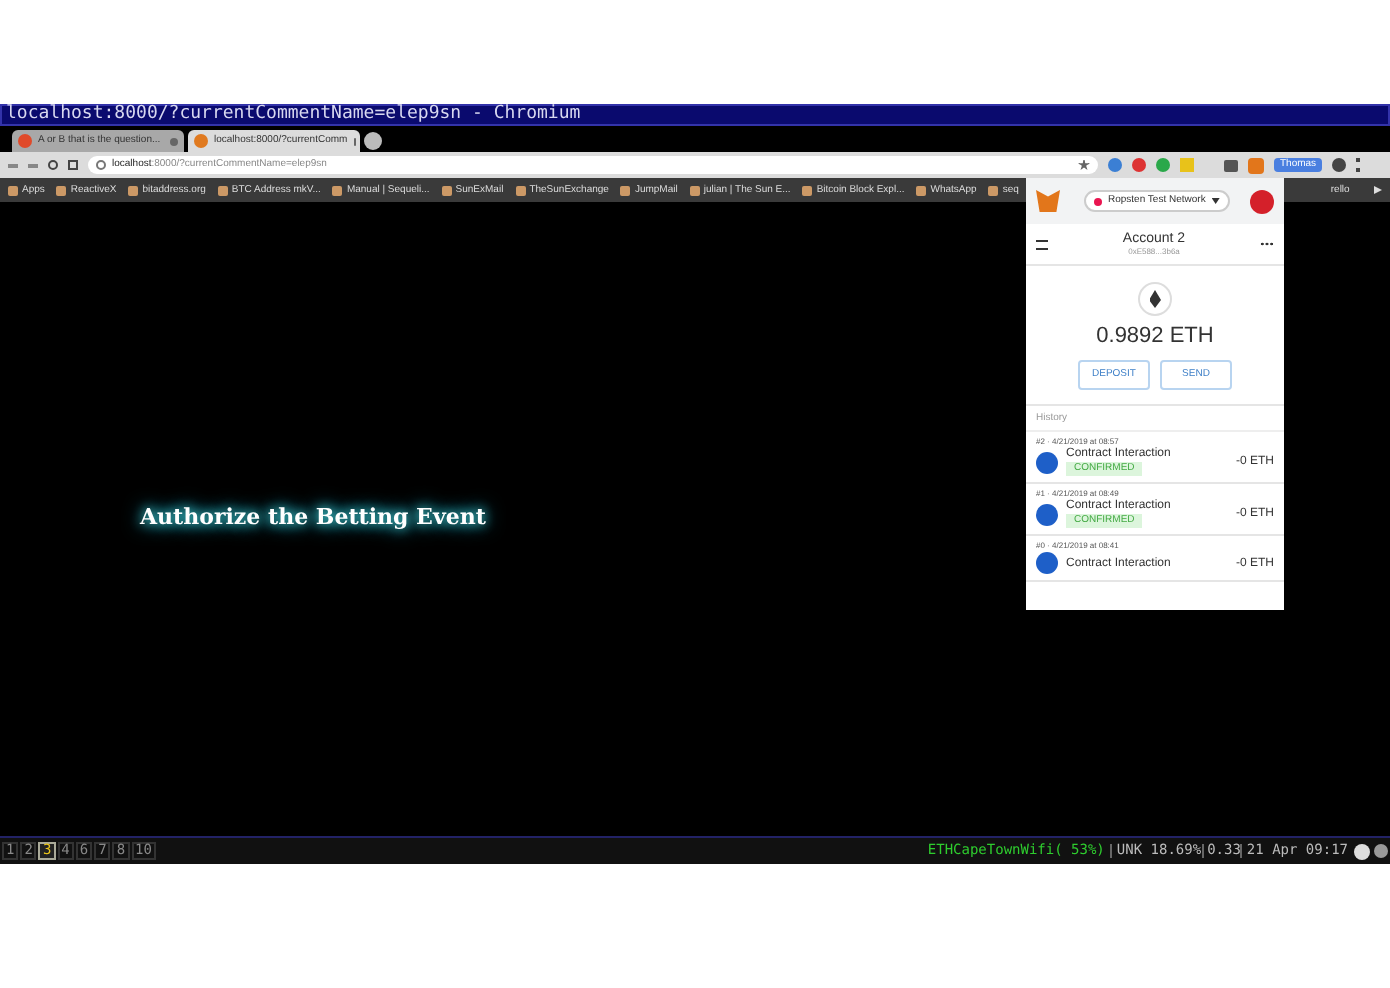 Image resolution: width=1390 pixels, height=988 pixels. I want to click on new-tab-icon, so click(373, 141).